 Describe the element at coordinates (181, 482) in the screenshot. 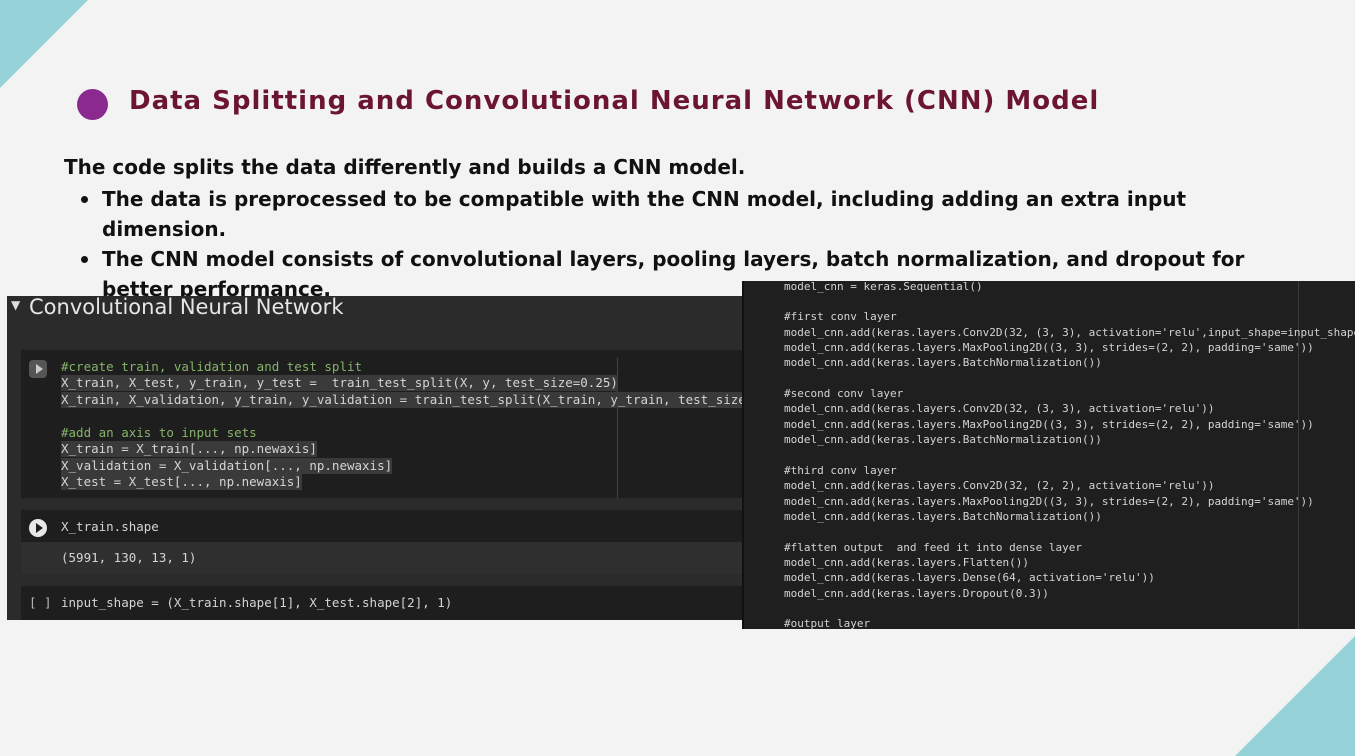

I see `code-line: X_test = X_test[..., np.newaxis]` at that location.